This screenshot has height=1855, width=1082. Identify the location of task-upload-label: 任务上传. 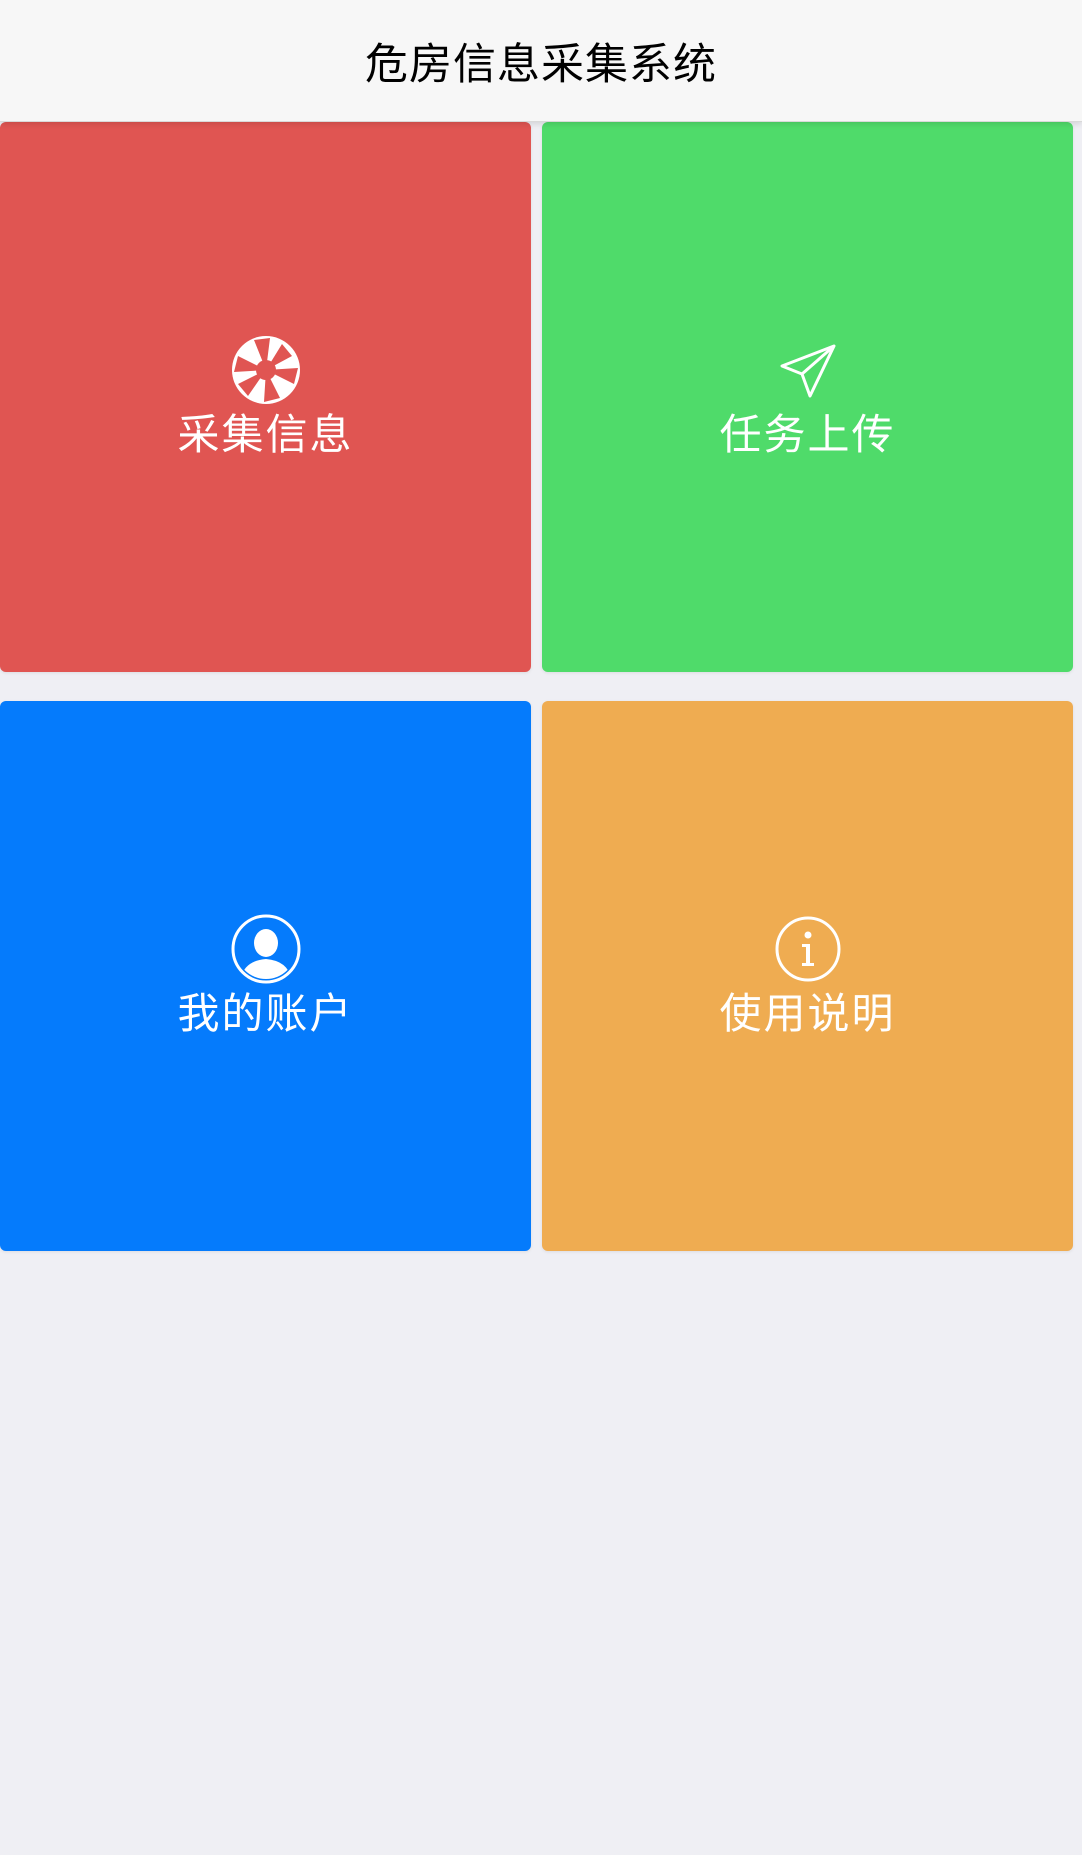
(807, 434).